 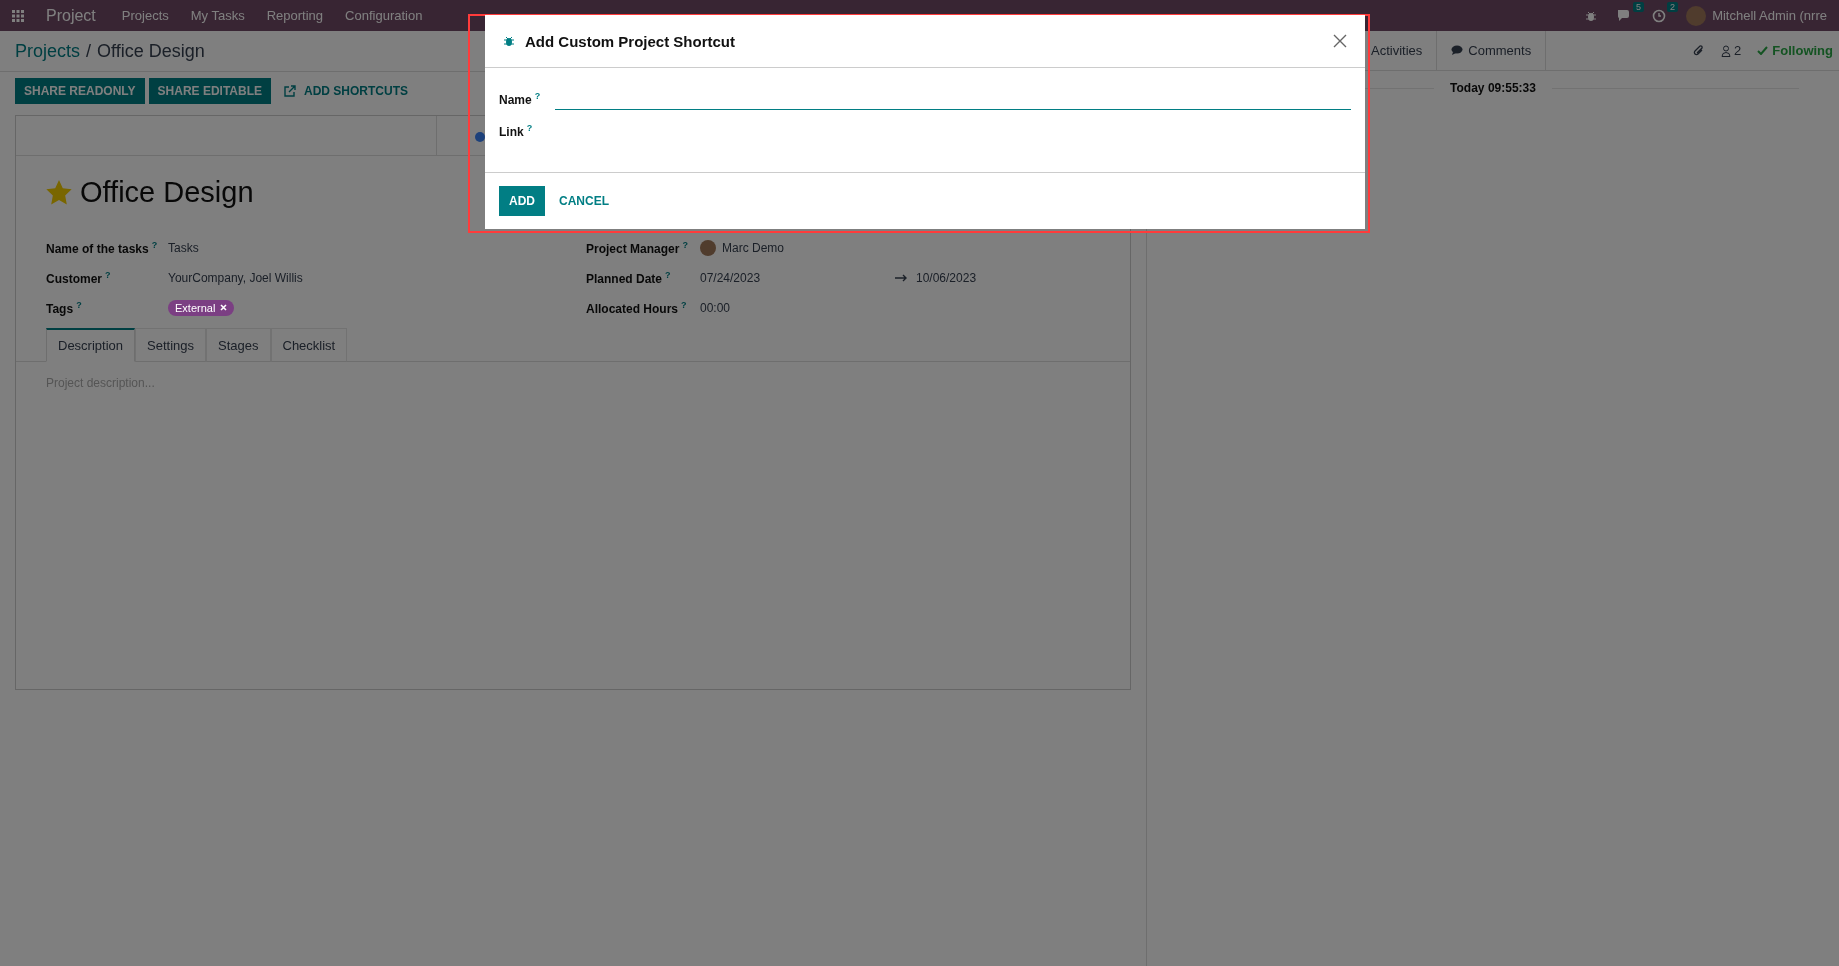 What do you see at coordinates (384, 15) in the screenshot?
I see `menu-item: Configuration` at bounding box center [384, 15].